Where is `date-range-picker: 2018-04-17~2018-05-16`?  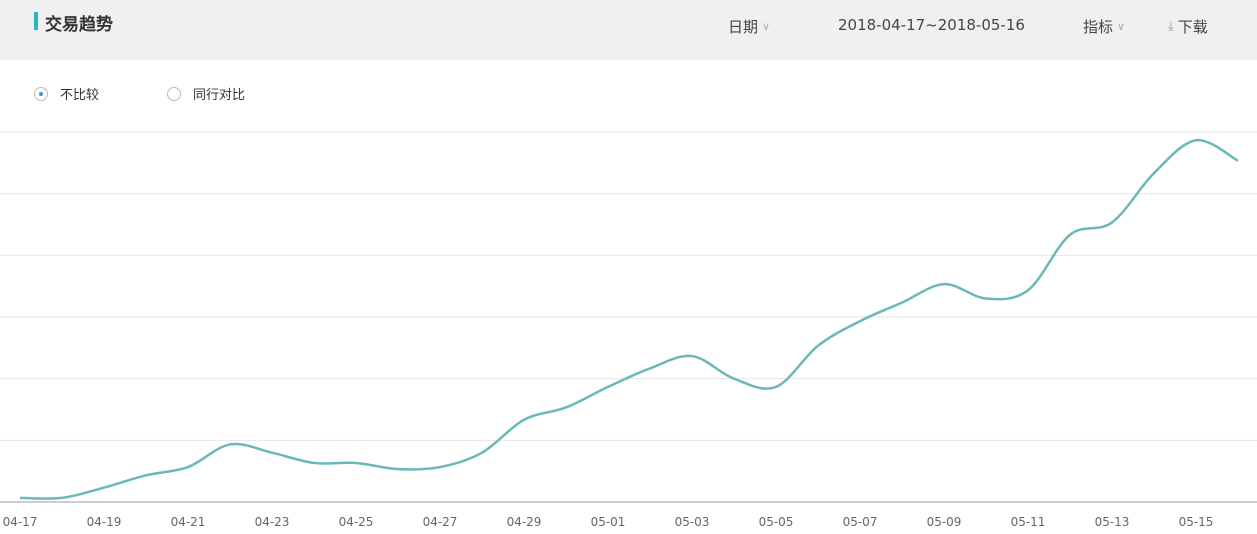 date-range-picker: 2018-04-17~2018-05-16 is located at coordinates (931, 25).